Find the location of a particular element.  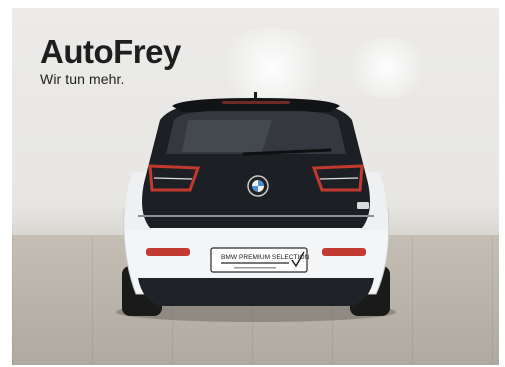

roof is located at coordinates (256, 105).